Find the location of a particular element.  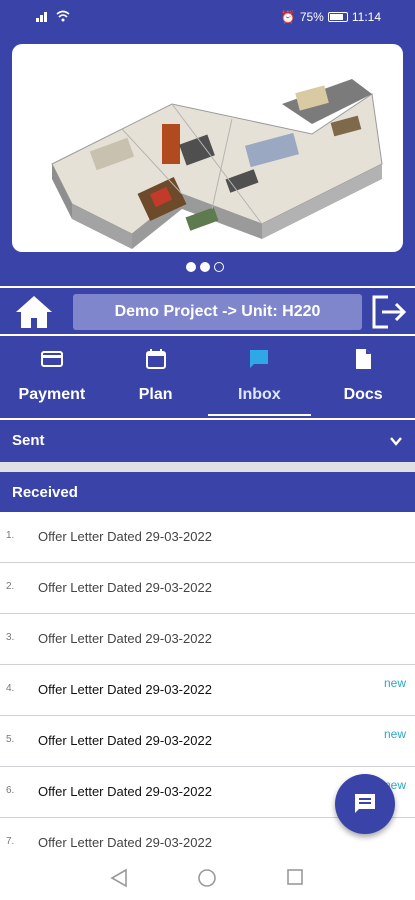

card-icon is located at coordinates (51, 359).